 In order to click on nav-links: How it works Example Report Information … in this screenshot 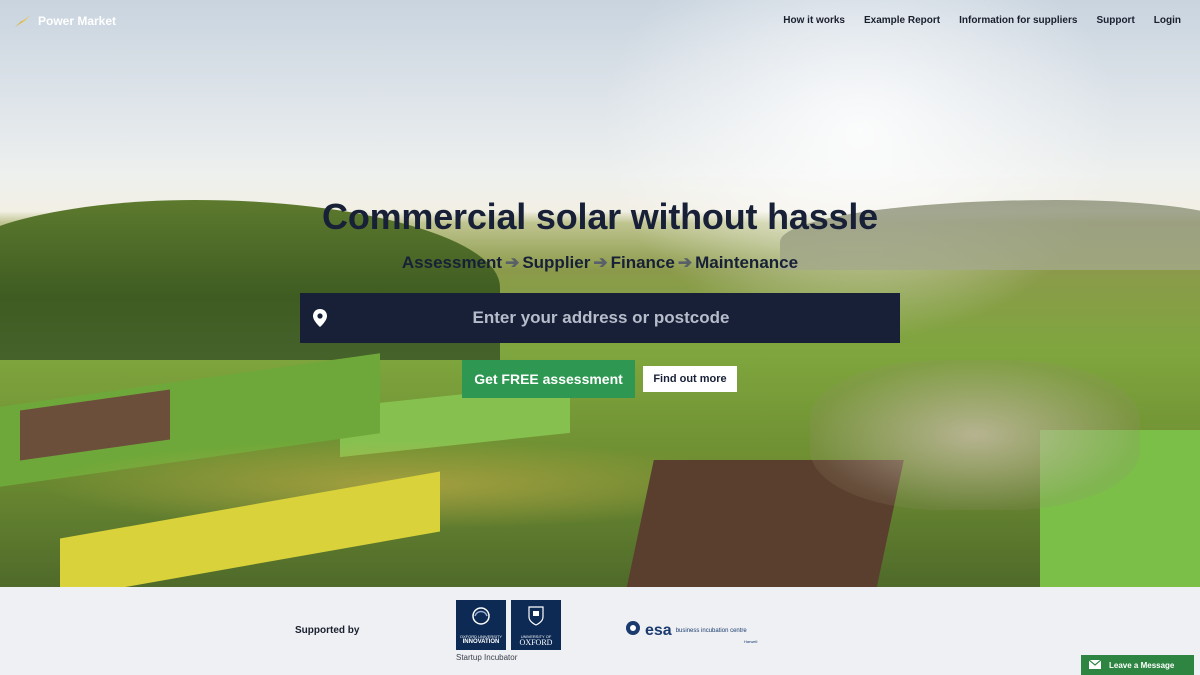, I will do `click(982, 20)`.